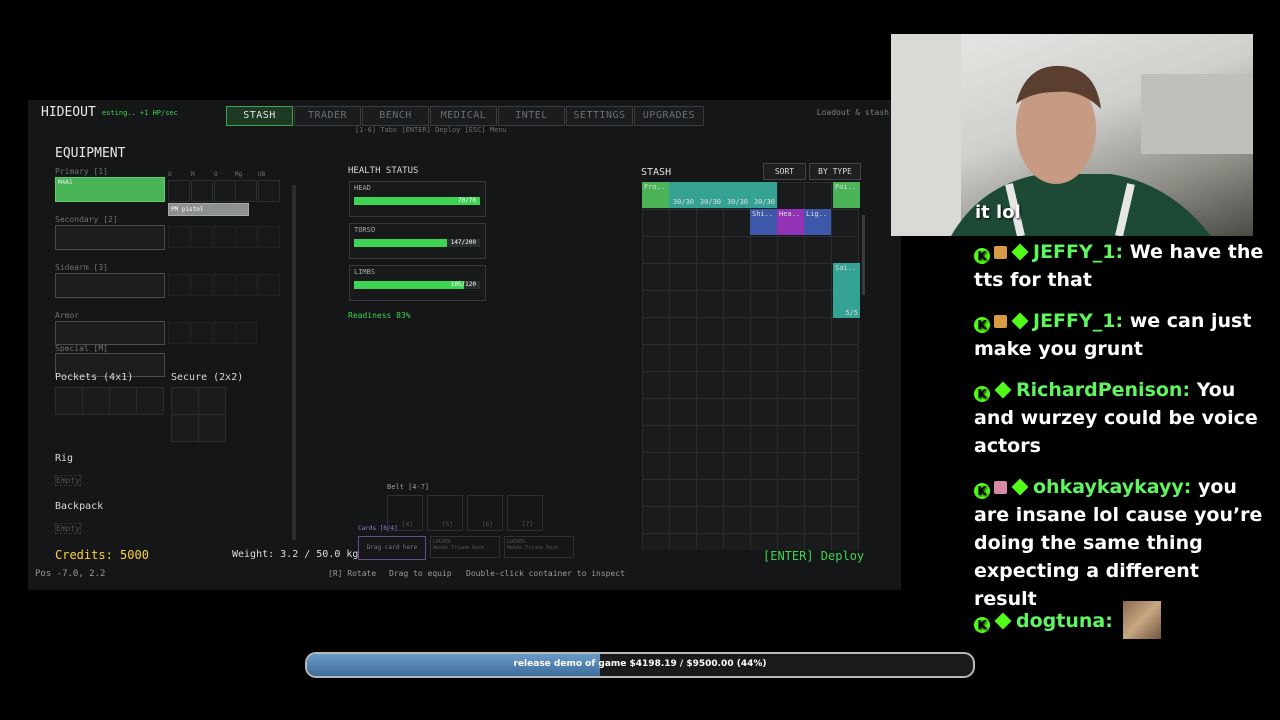  What do you see at coordinates (485, 513) in the screenshot?
I see `belt-slot-6: [6]` at bounding box center [485, 513].